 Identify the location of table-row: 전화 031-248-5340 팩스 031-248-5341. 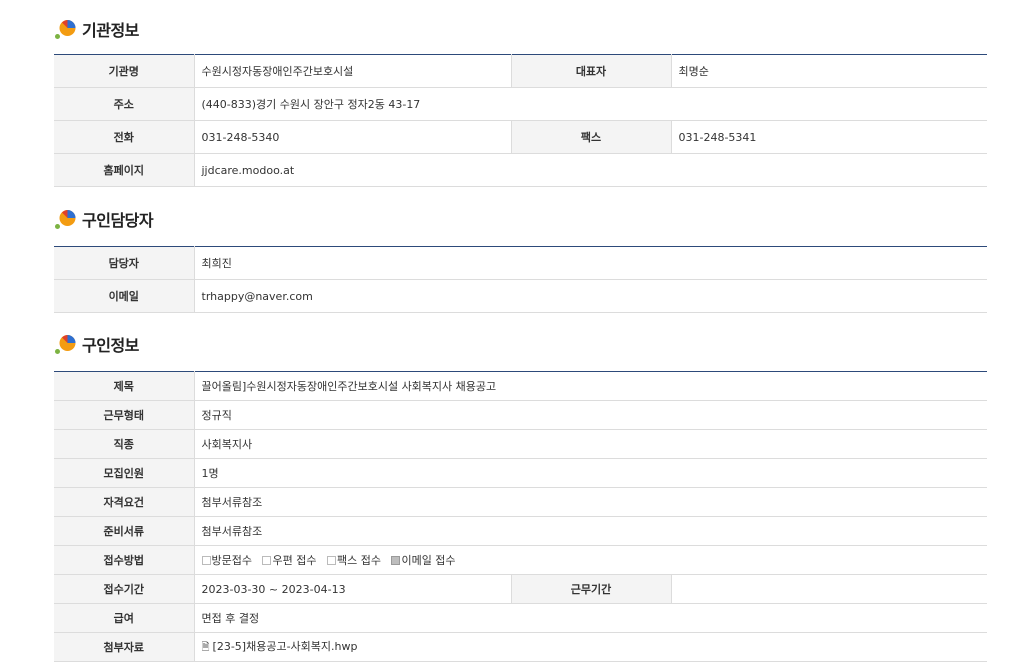
(520, 137).